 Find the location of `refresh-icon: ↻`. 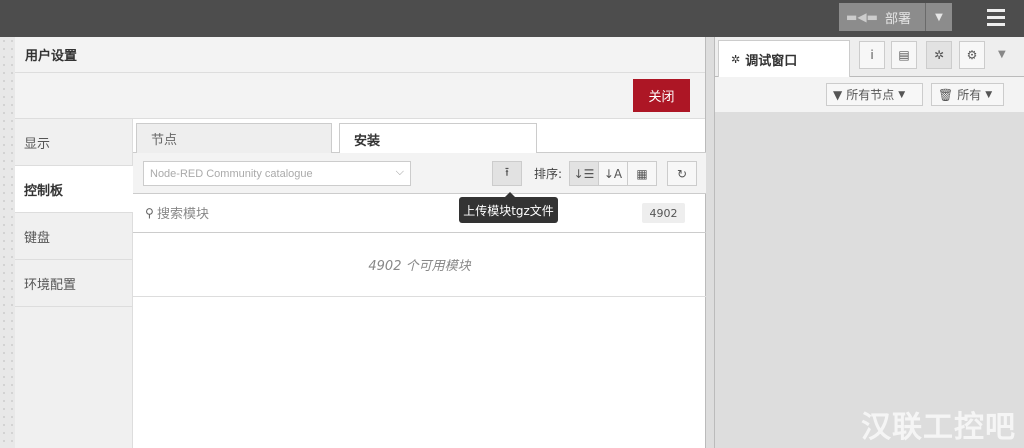

refresh-icon: ↻ is located at coordinates (682, 173).